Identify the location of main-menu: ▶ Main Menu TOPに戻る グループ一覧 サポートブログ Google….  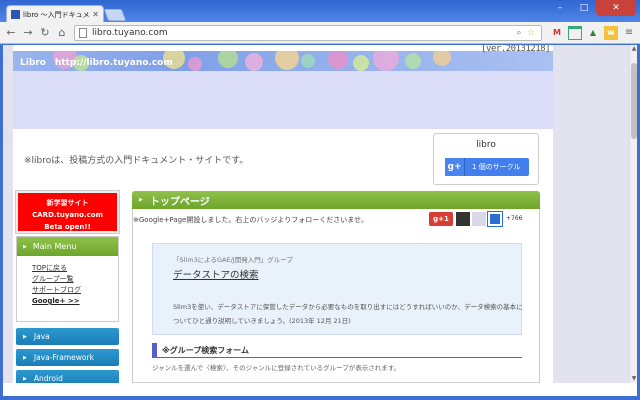
(67, 279).